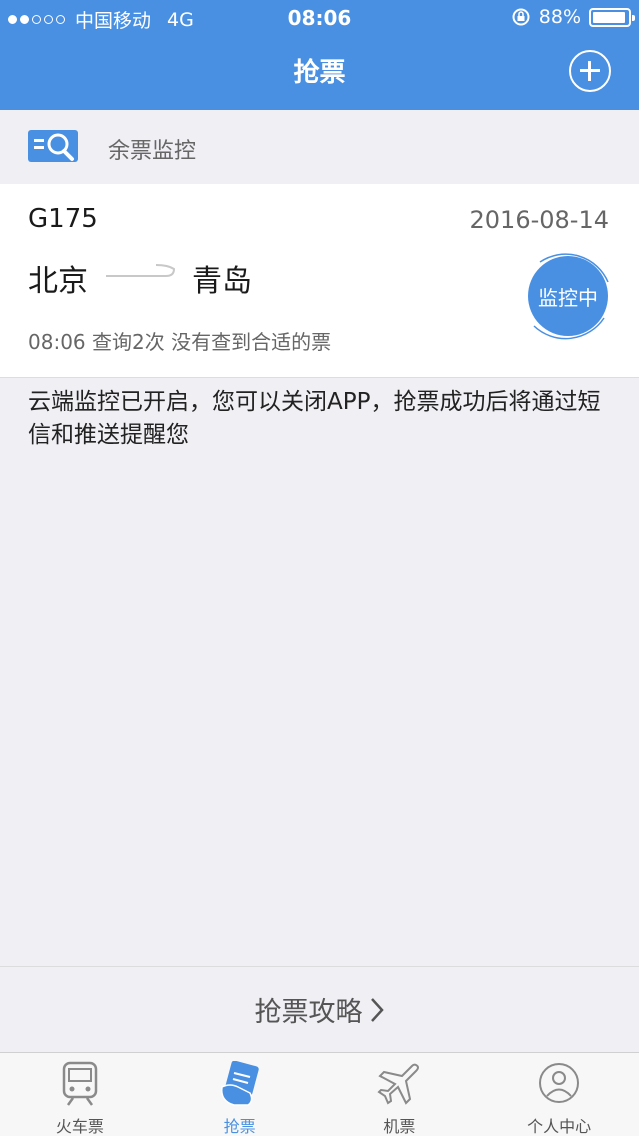 The height and width of the screenshot is (1136, 639). What do you see at coordinates (314, 418) in the screenshot?
I see `notice-text: 云端监控已开启，您可以关闭APP，抢票成功后将通过短信和推送提醒您` at bounding box center [314, 418].